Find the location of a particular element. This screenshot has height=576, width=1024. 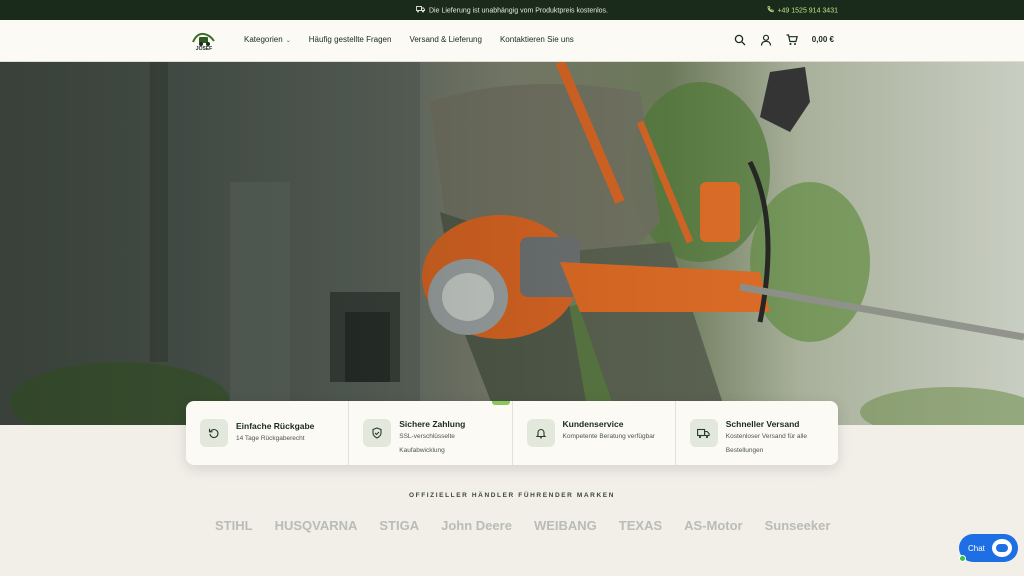

return-icon is located at coordinates (214, 433).